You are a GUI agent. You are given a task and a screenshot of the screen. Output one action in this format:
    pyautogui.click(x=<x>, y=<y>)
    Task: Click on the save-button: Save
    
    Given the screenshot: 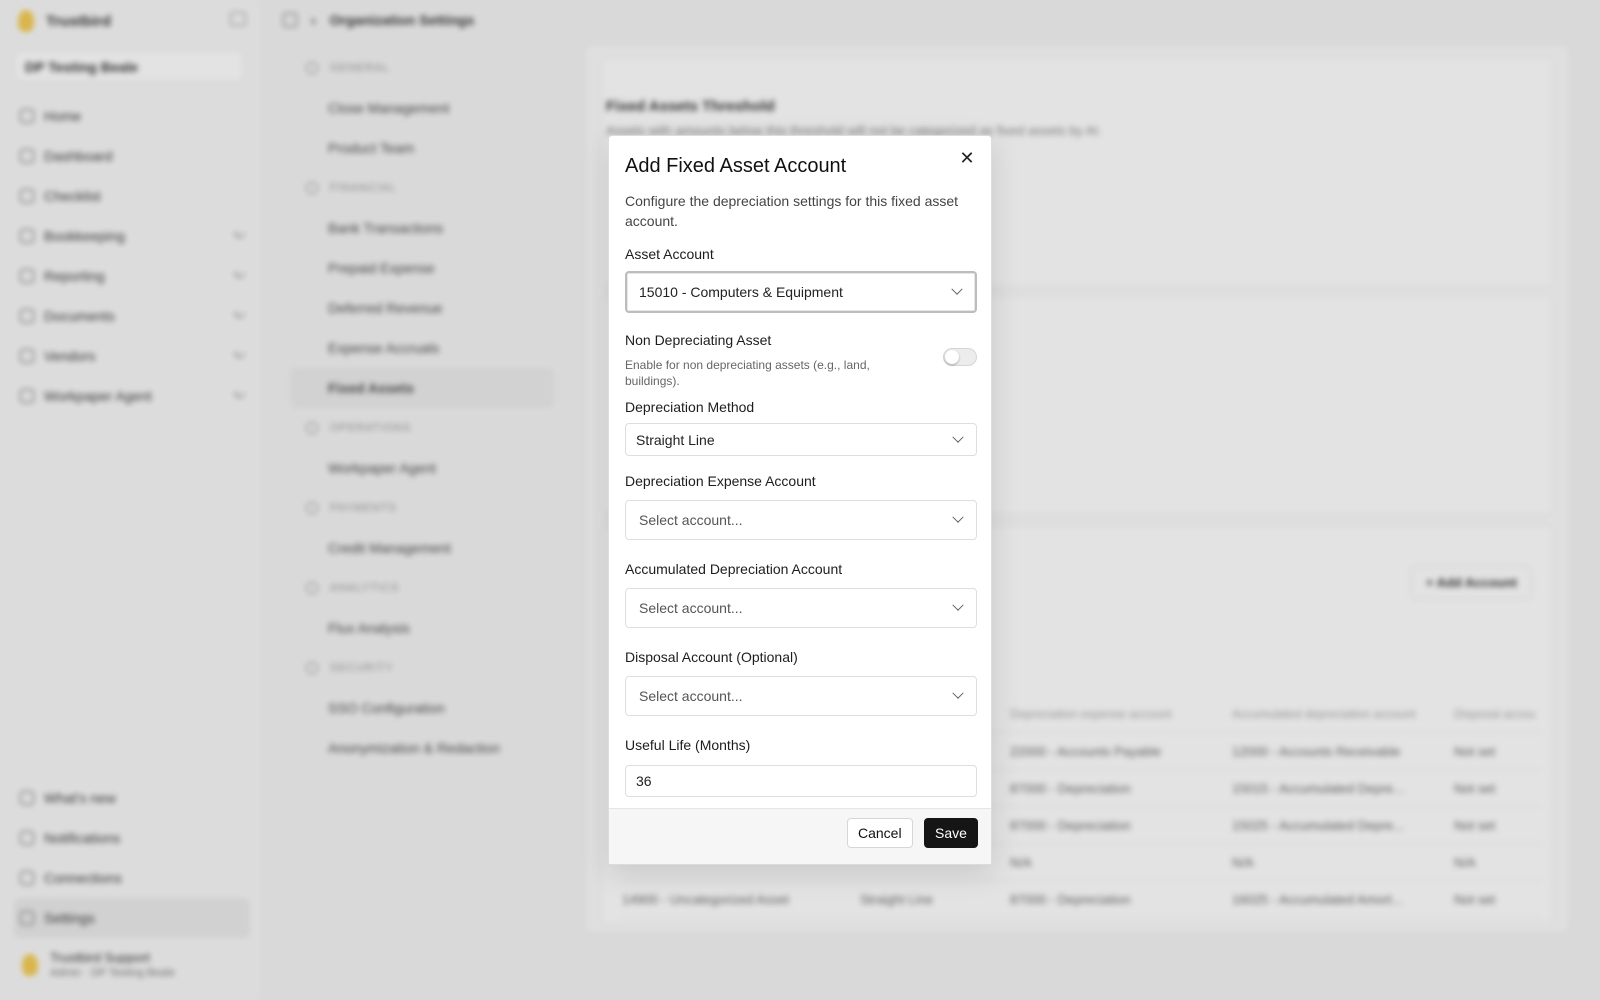 What is the action you would take?
    pyautogui.click(x=951, y=833)
    